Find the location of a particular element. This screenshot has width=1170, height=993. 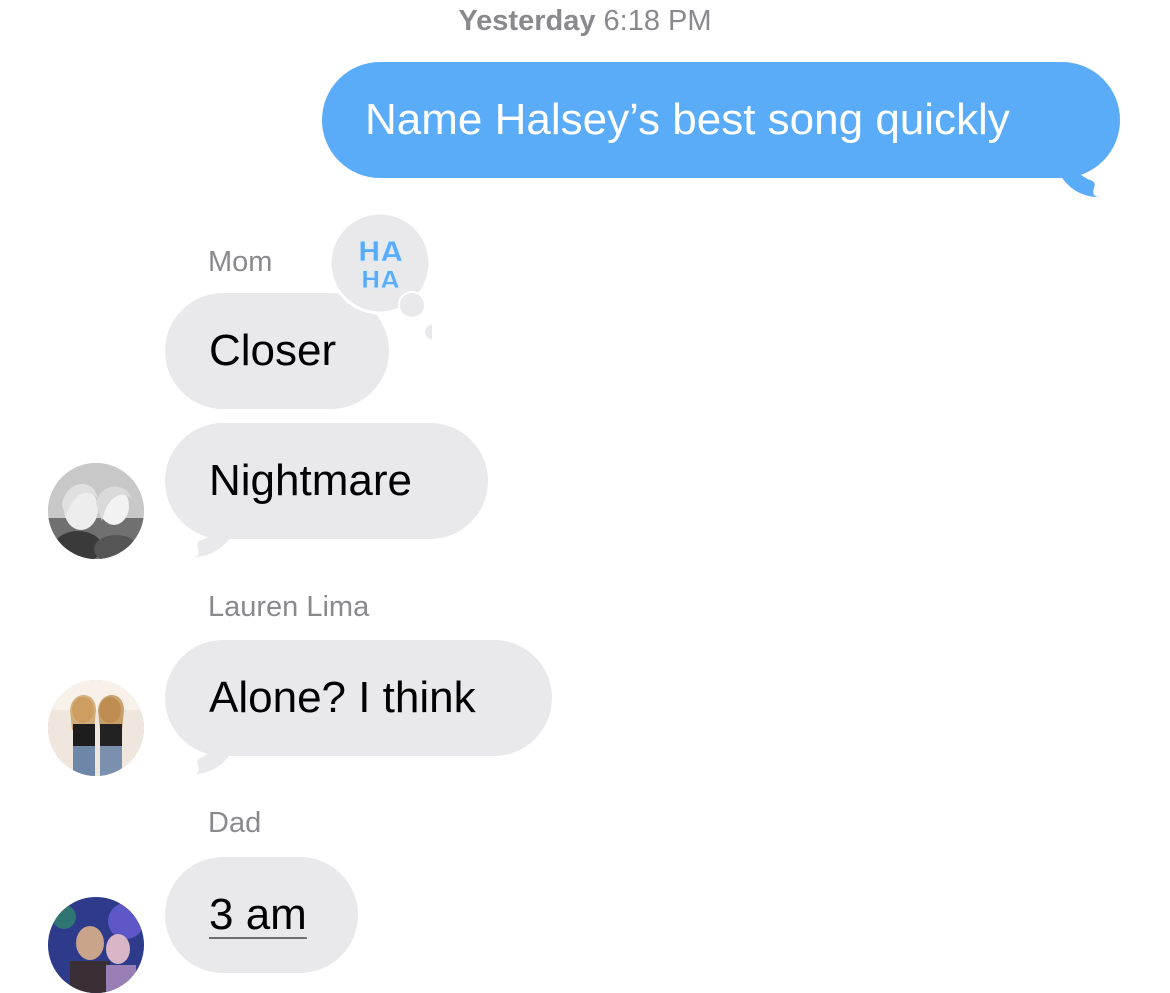

sender-name-dad: Dad is located at coordinates (235, 823).